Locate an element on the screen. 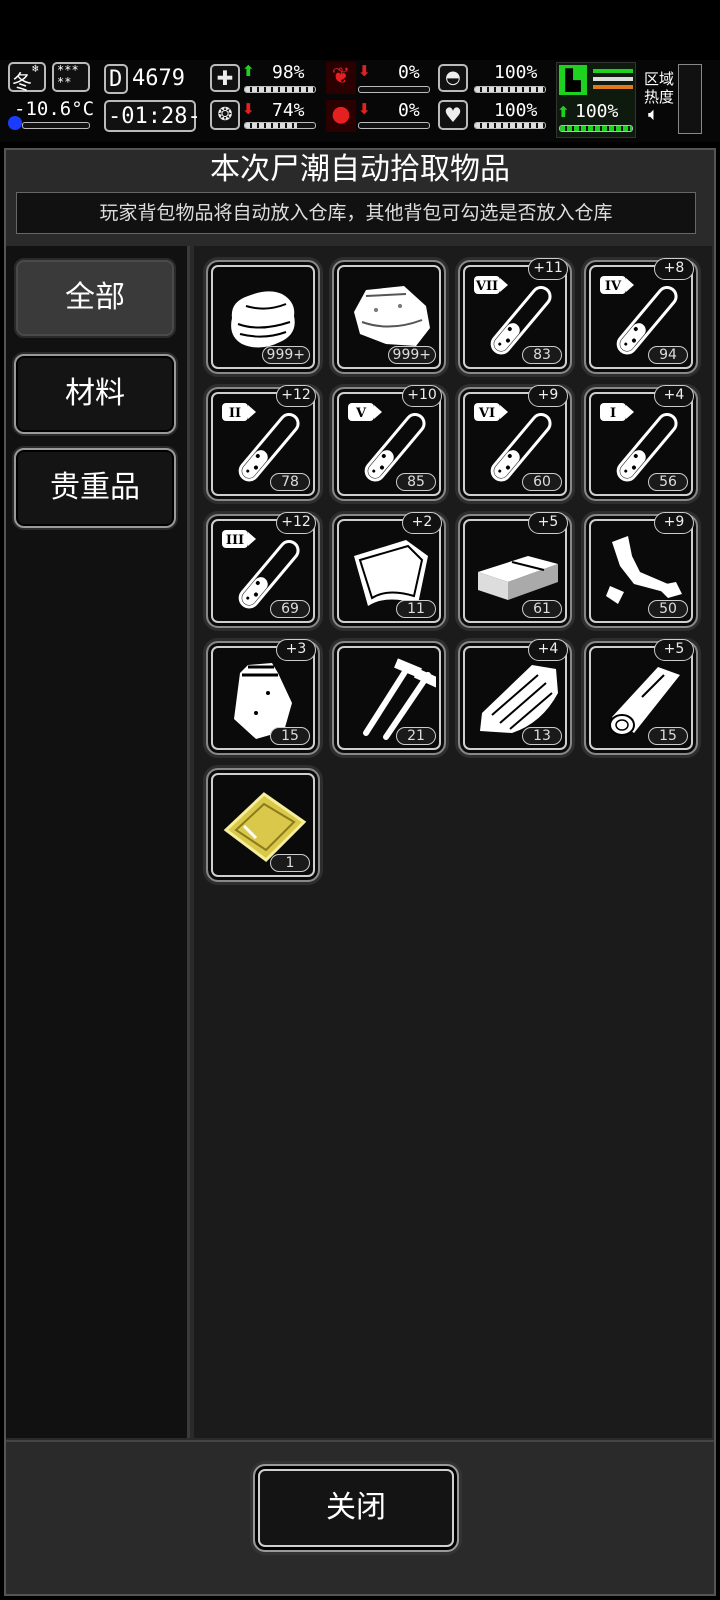  weather-indicator: *** ** is located at coordinates (71, 77).